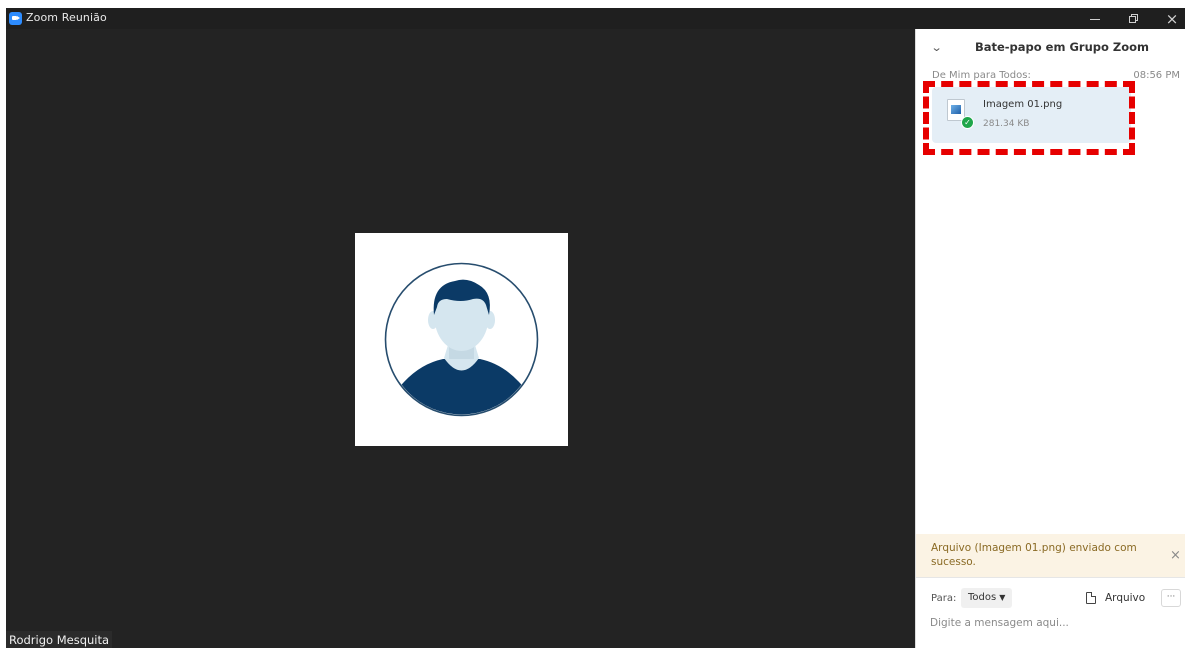 The width and height of the screenshot is (1185, 648). What do you see at coordinates (59, 639) in the screenshot?
I see `participant-name-label: Rodrigo Mesquita` at bounding box center [59, 639].